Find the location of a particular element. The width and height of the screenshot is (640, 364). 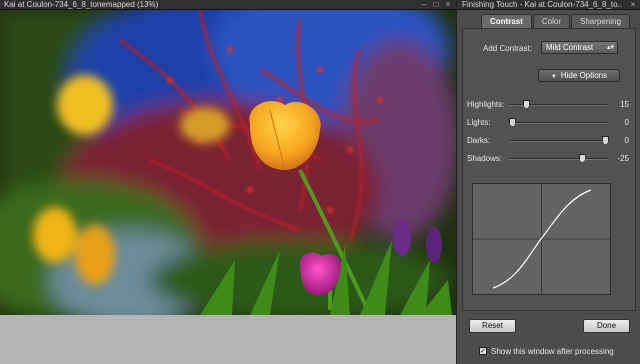

tab-color: Color is located at coordinates (551, 21).